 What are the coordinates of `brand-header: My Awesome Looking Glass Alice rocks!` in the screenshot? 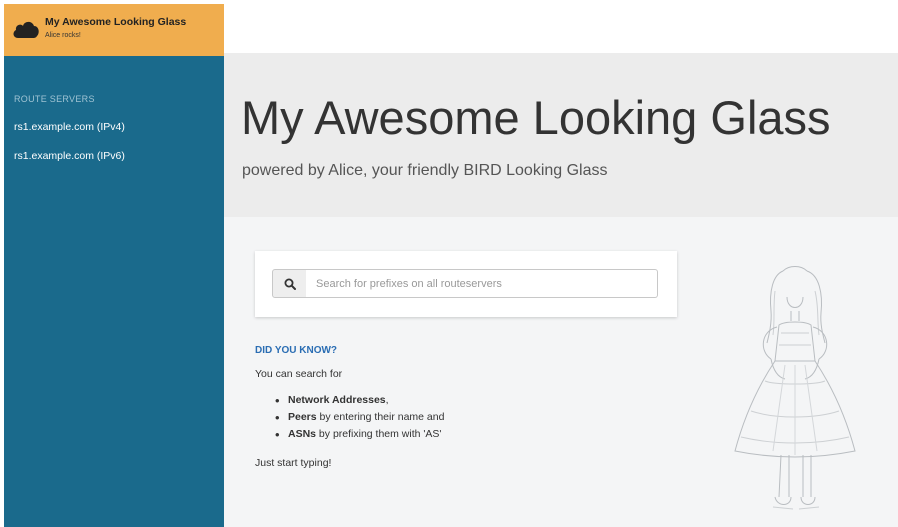 It's located at (114, 30).